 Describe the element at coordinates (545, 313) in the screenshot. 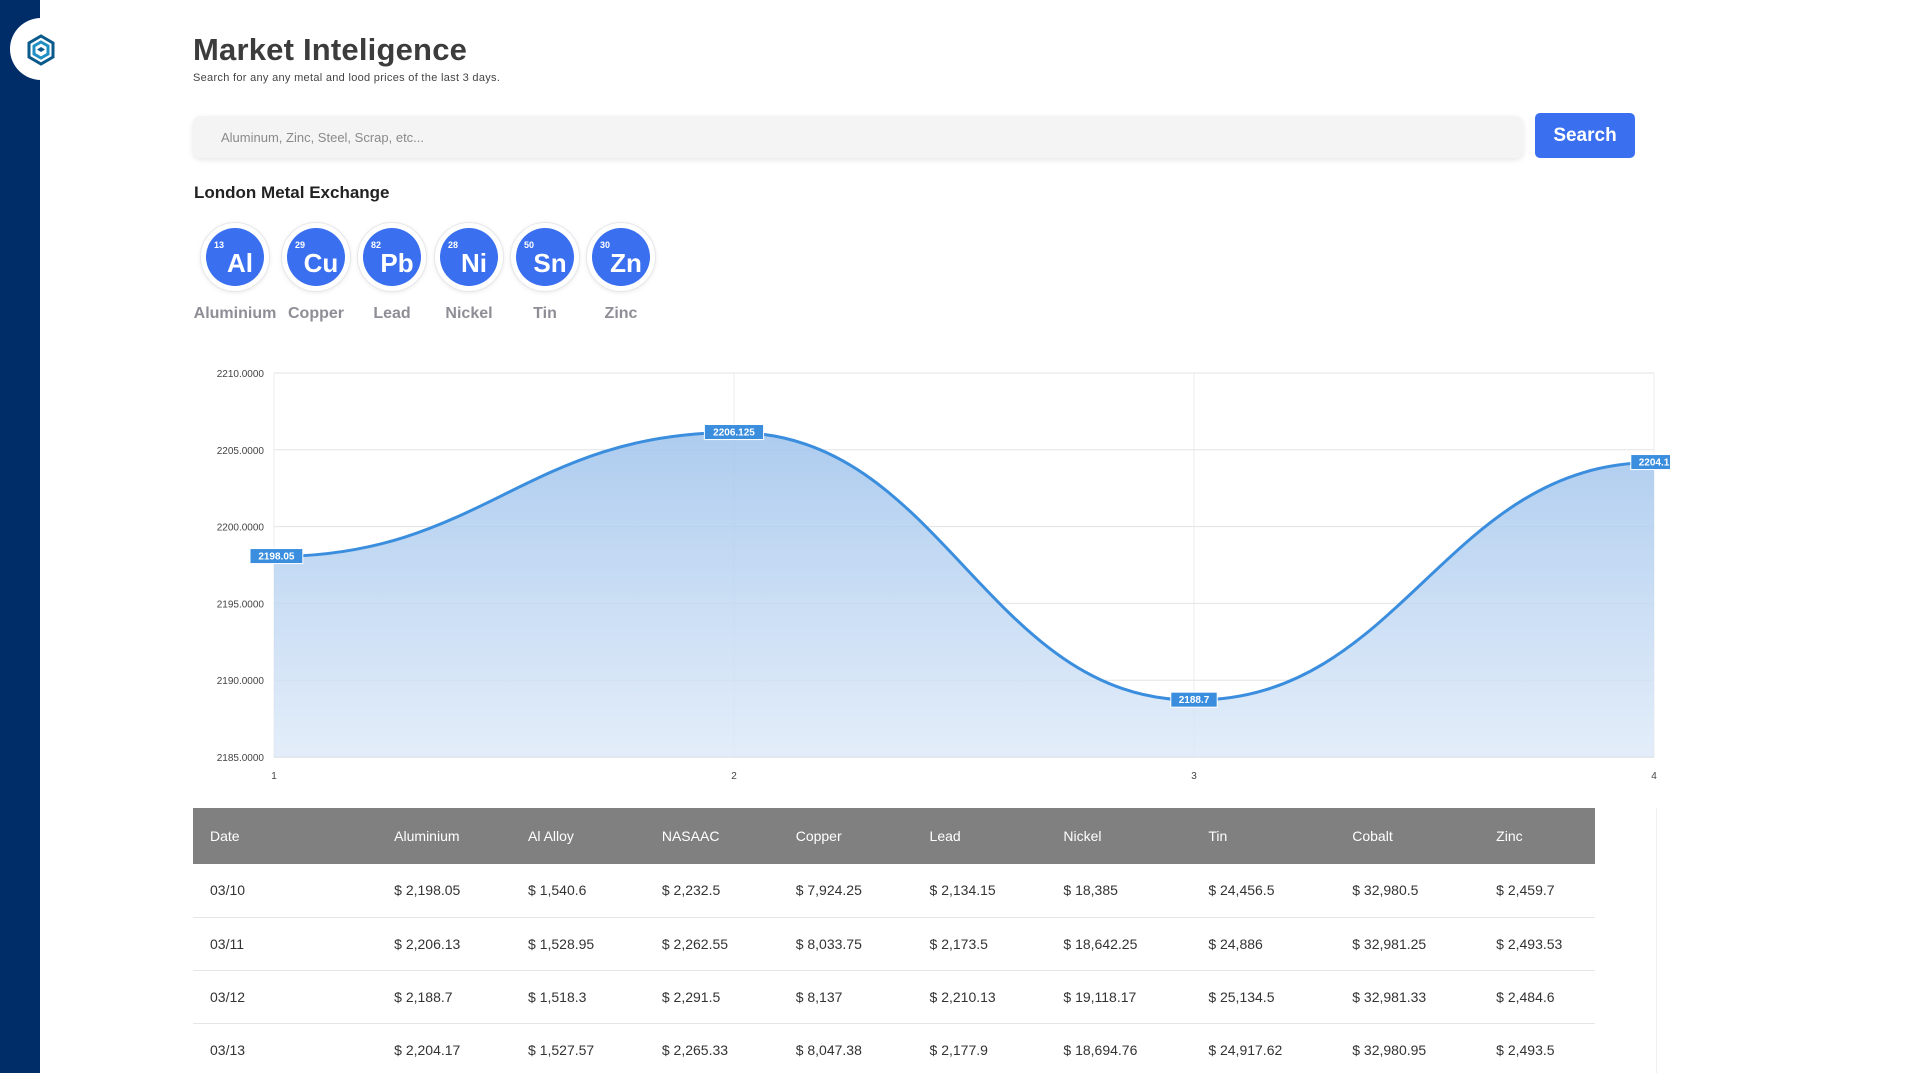

I see `element-name: Tin` at that location.